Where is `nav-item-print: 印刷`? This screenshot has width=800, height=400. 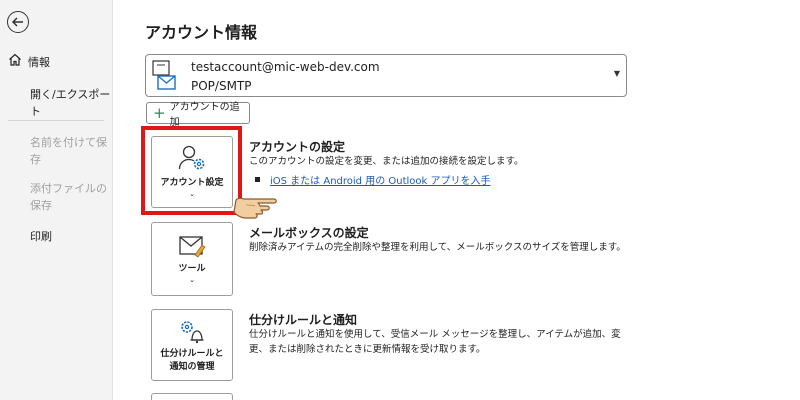 nav-item-print: 印刷 is located at coordinates (56, 236).